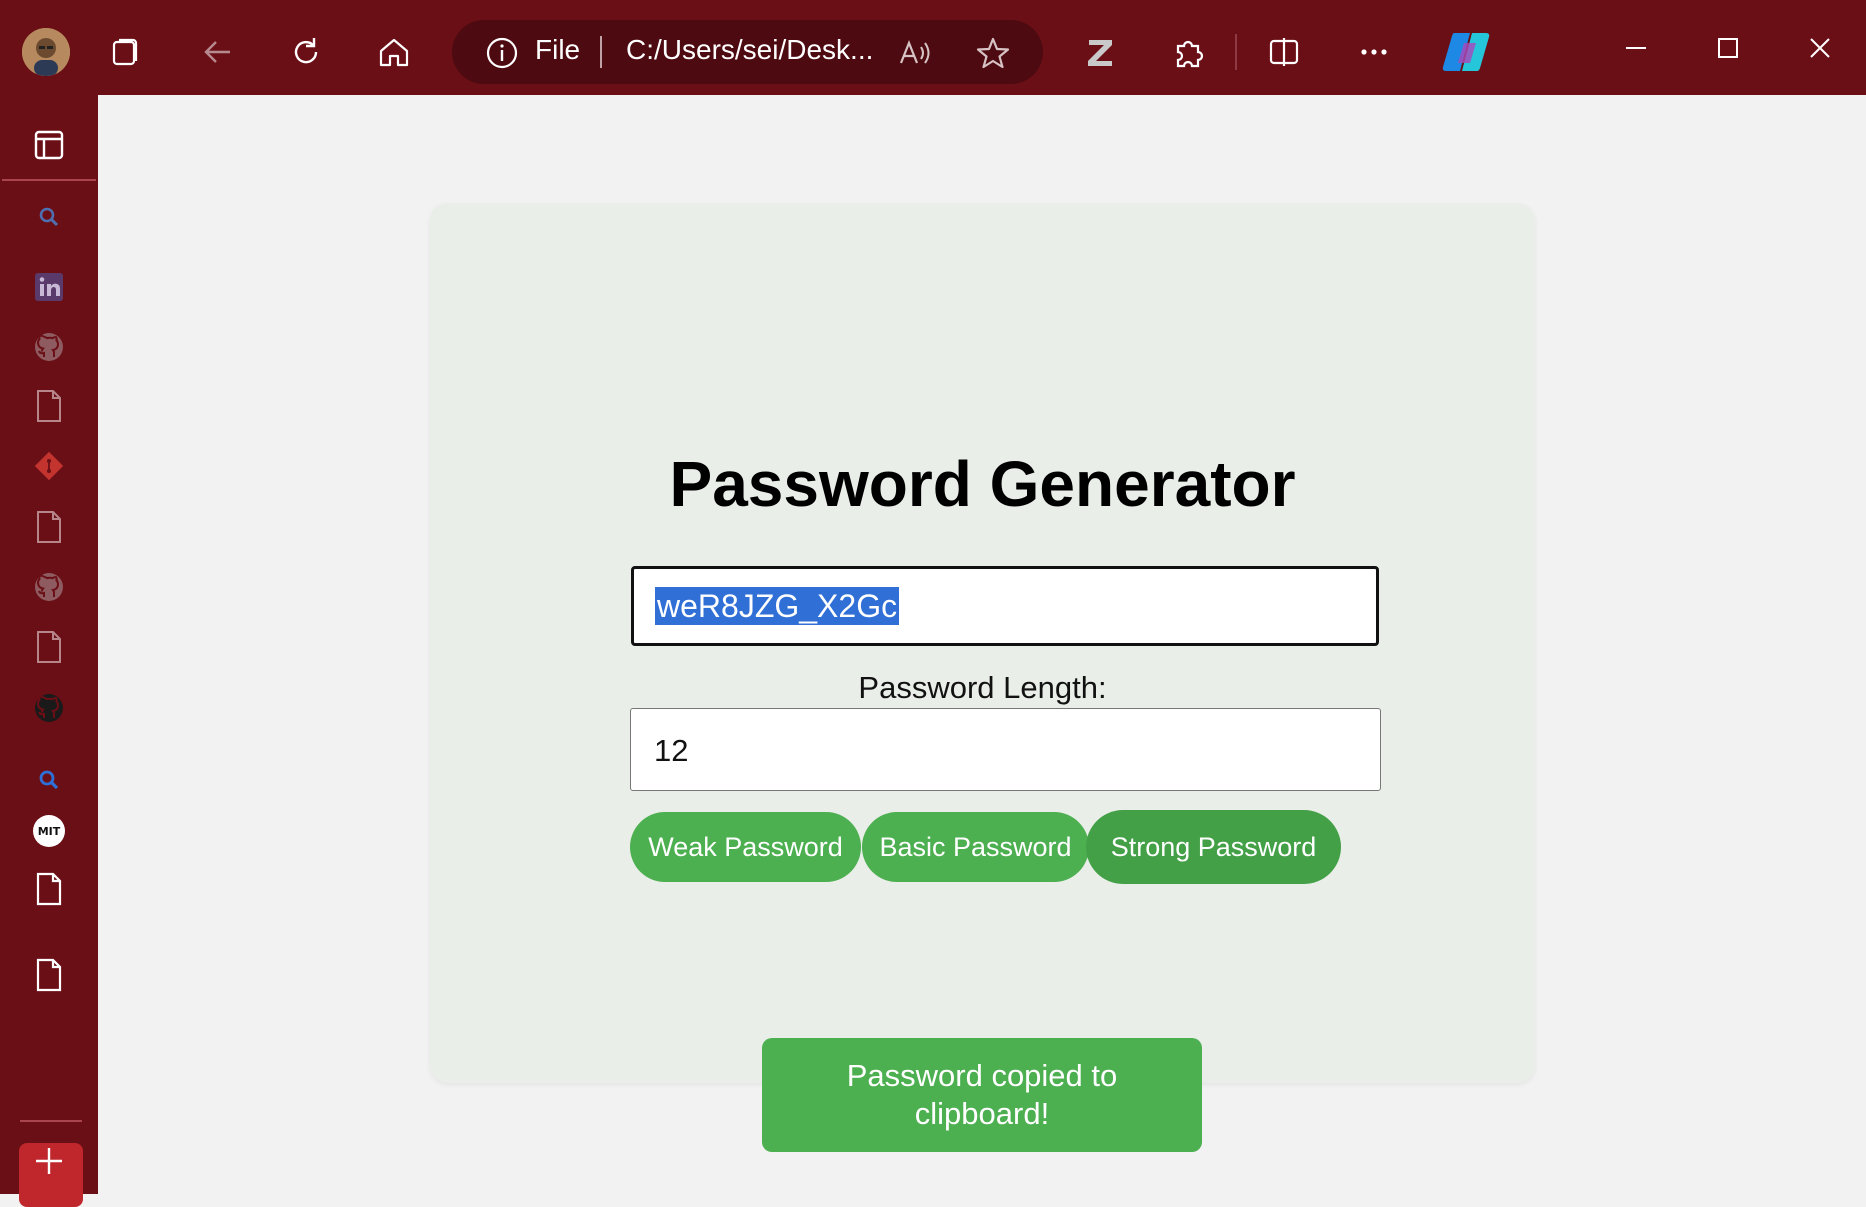 This screenshot has height=1207, width=1866. Describe the element at coordinates (1213, 847) in the screenshot. I see `strong-password-button: Strong Password` at that location.